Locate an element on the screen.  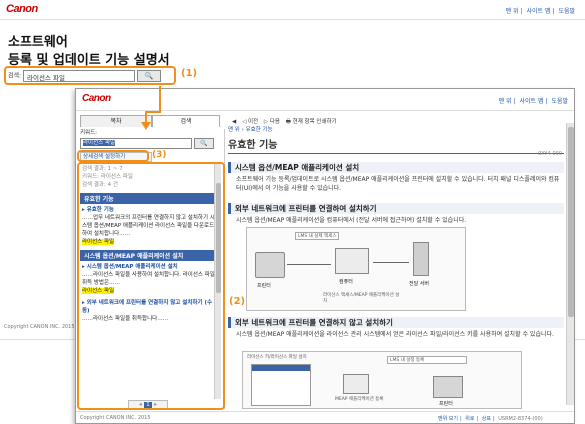
breadcrumb: 맨 위 › 유효한 기능 is located at coordinates (250, 129).